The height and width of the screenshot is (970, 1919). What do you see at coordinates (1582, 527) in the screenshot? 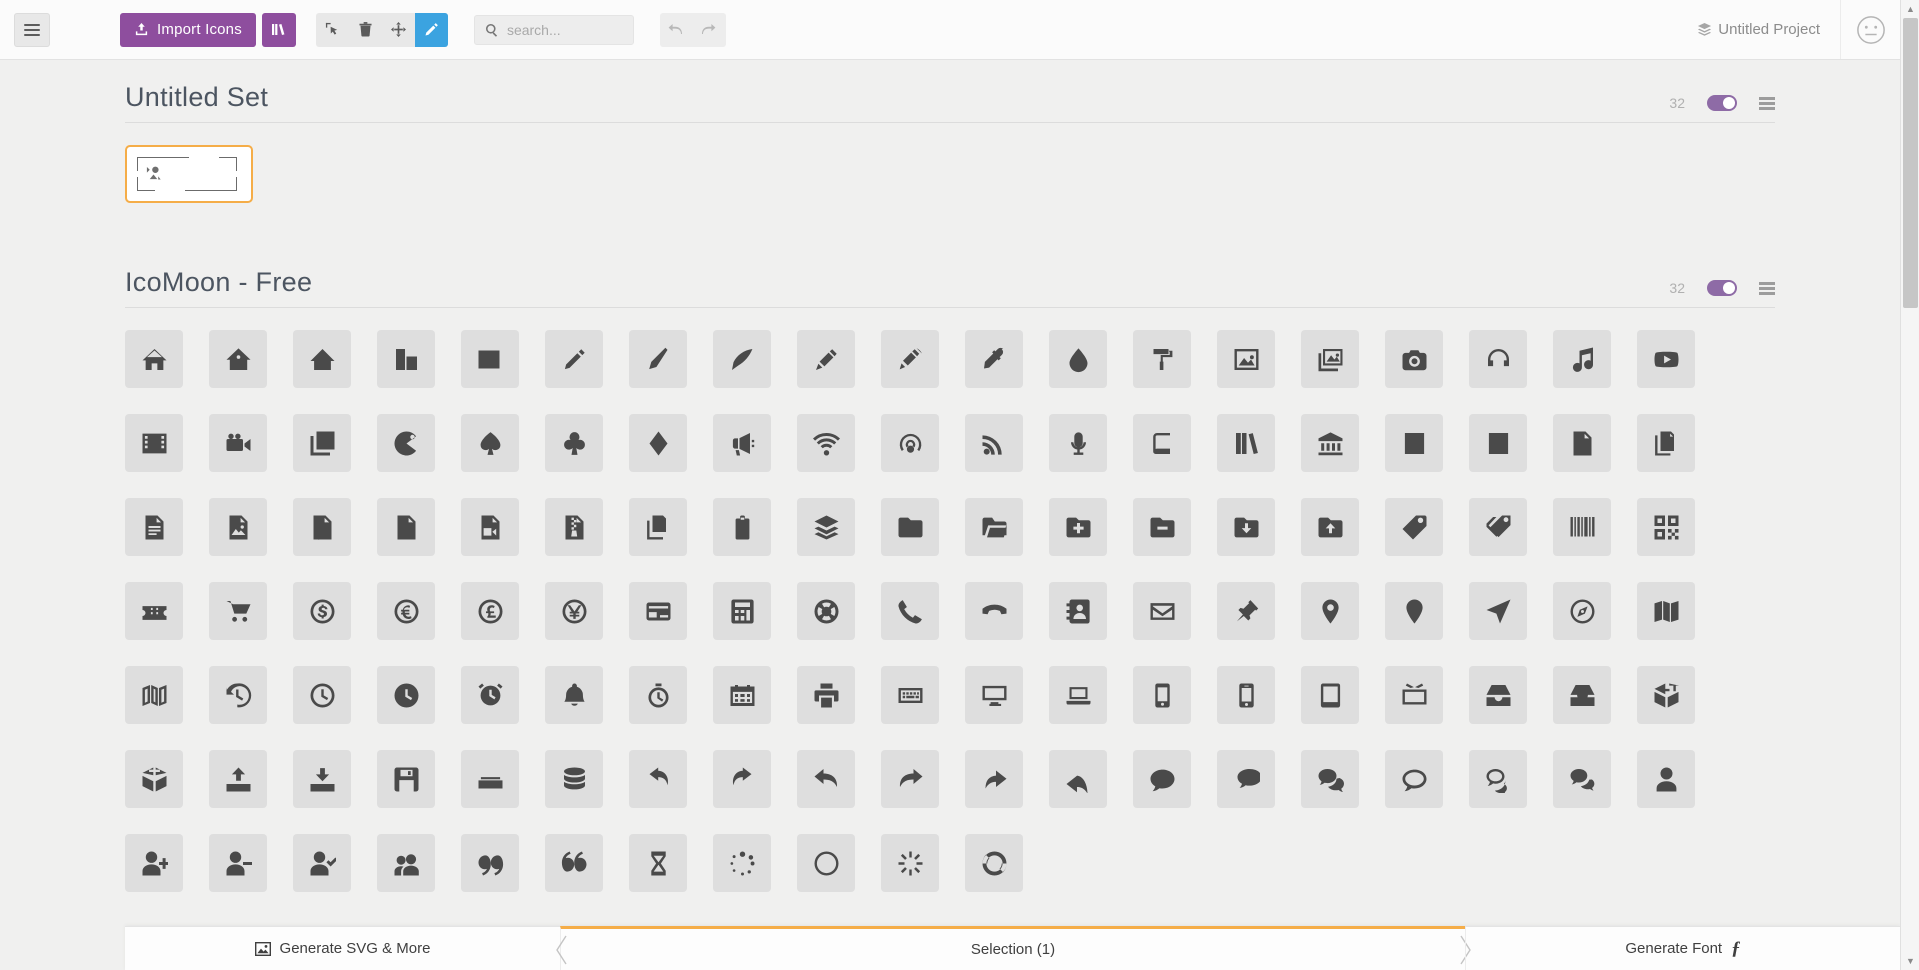
I see `icon-tile-barcode` at bounding box center [1582, 527].